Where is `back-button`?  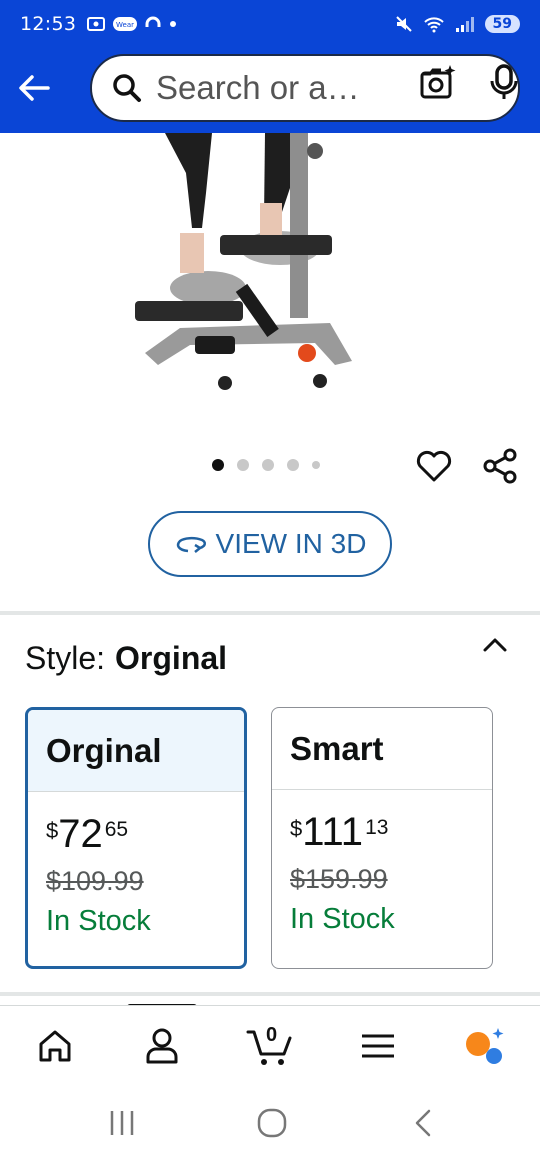 back-button is located at coordinates (36, 88).